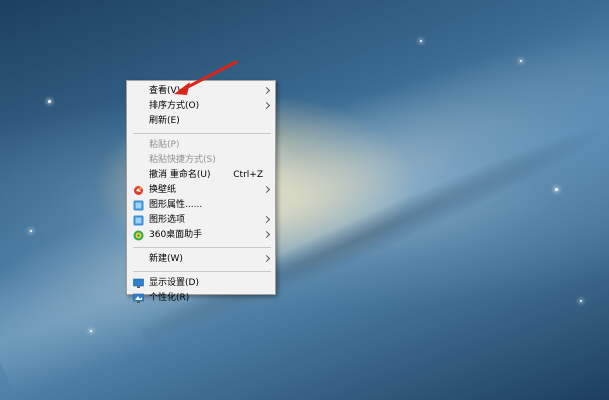  Describe the element at coordinates (164, 145) in the screenshot. I see `menu-item-label: 粘贴(P)` at that location.